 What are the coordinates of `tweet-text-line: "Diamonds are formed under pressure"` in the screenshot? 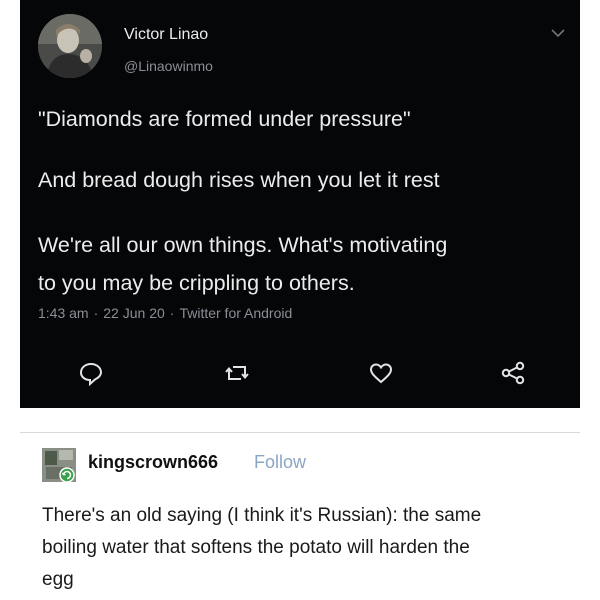 It's located at (224, 119).